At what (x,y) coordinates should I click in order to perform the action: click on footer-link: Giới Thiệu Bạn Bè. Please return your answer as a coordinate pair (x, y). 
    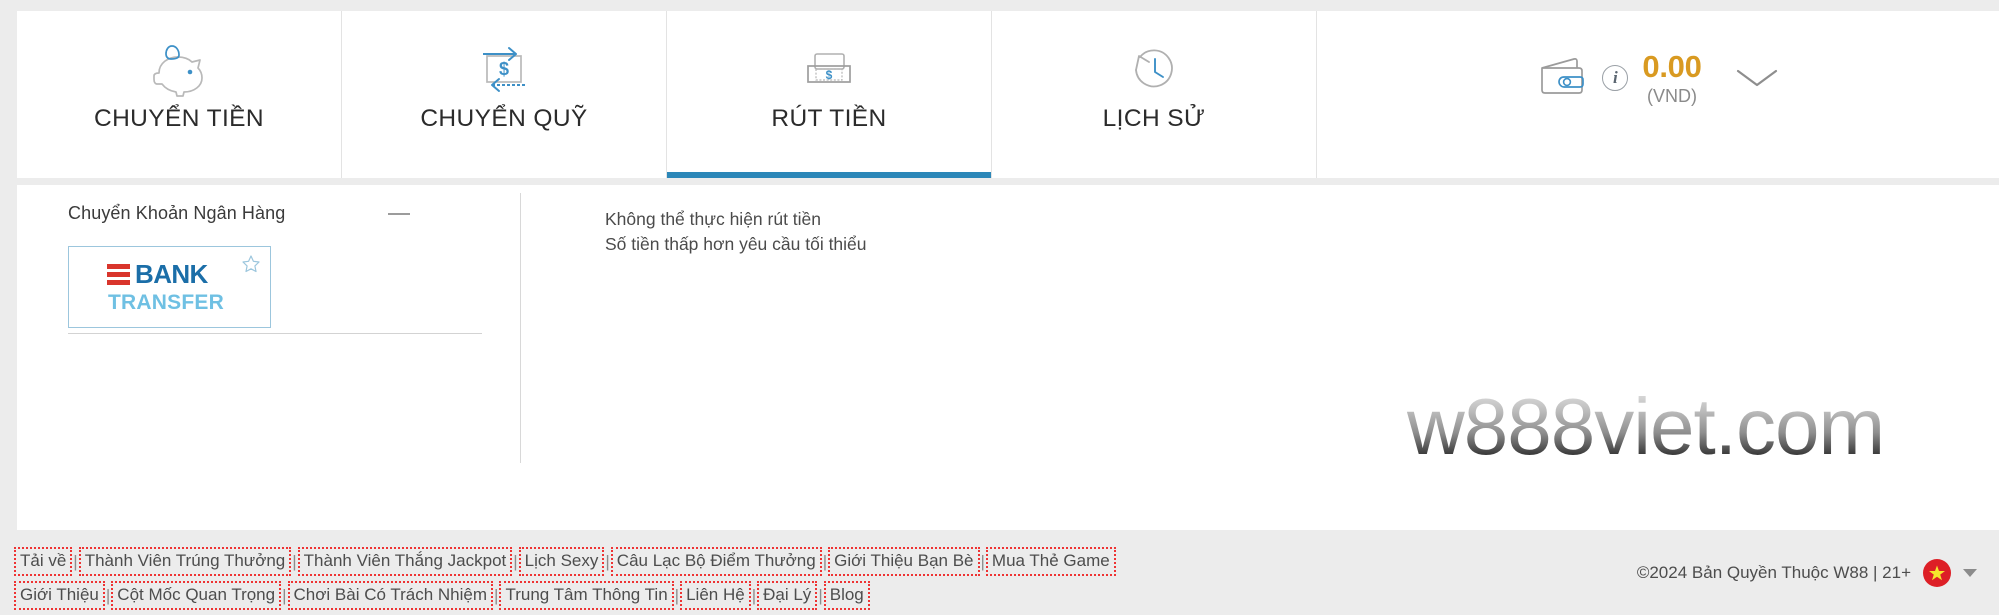
    Looking at the image, I should click on (904, 562).